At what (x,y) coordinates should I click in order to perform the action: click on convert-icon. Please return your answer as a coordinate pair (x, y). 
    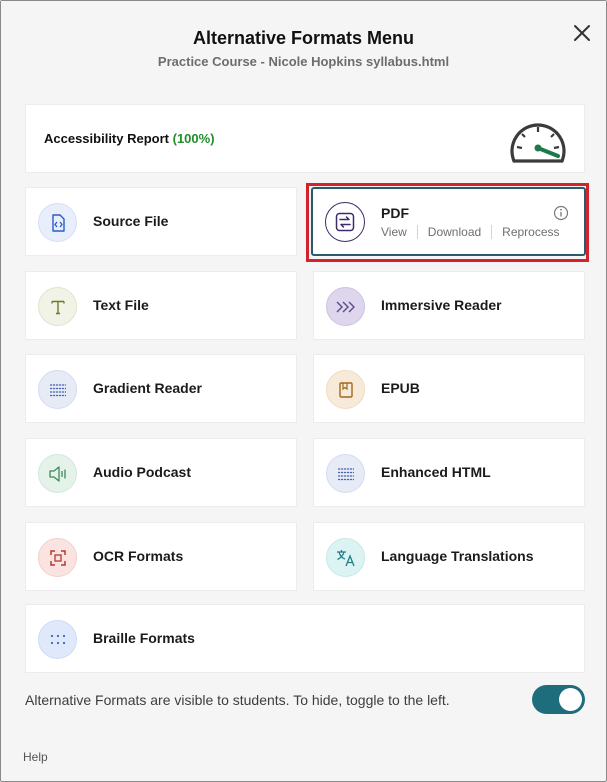
    Looking at the image, I should click on (345, 222).